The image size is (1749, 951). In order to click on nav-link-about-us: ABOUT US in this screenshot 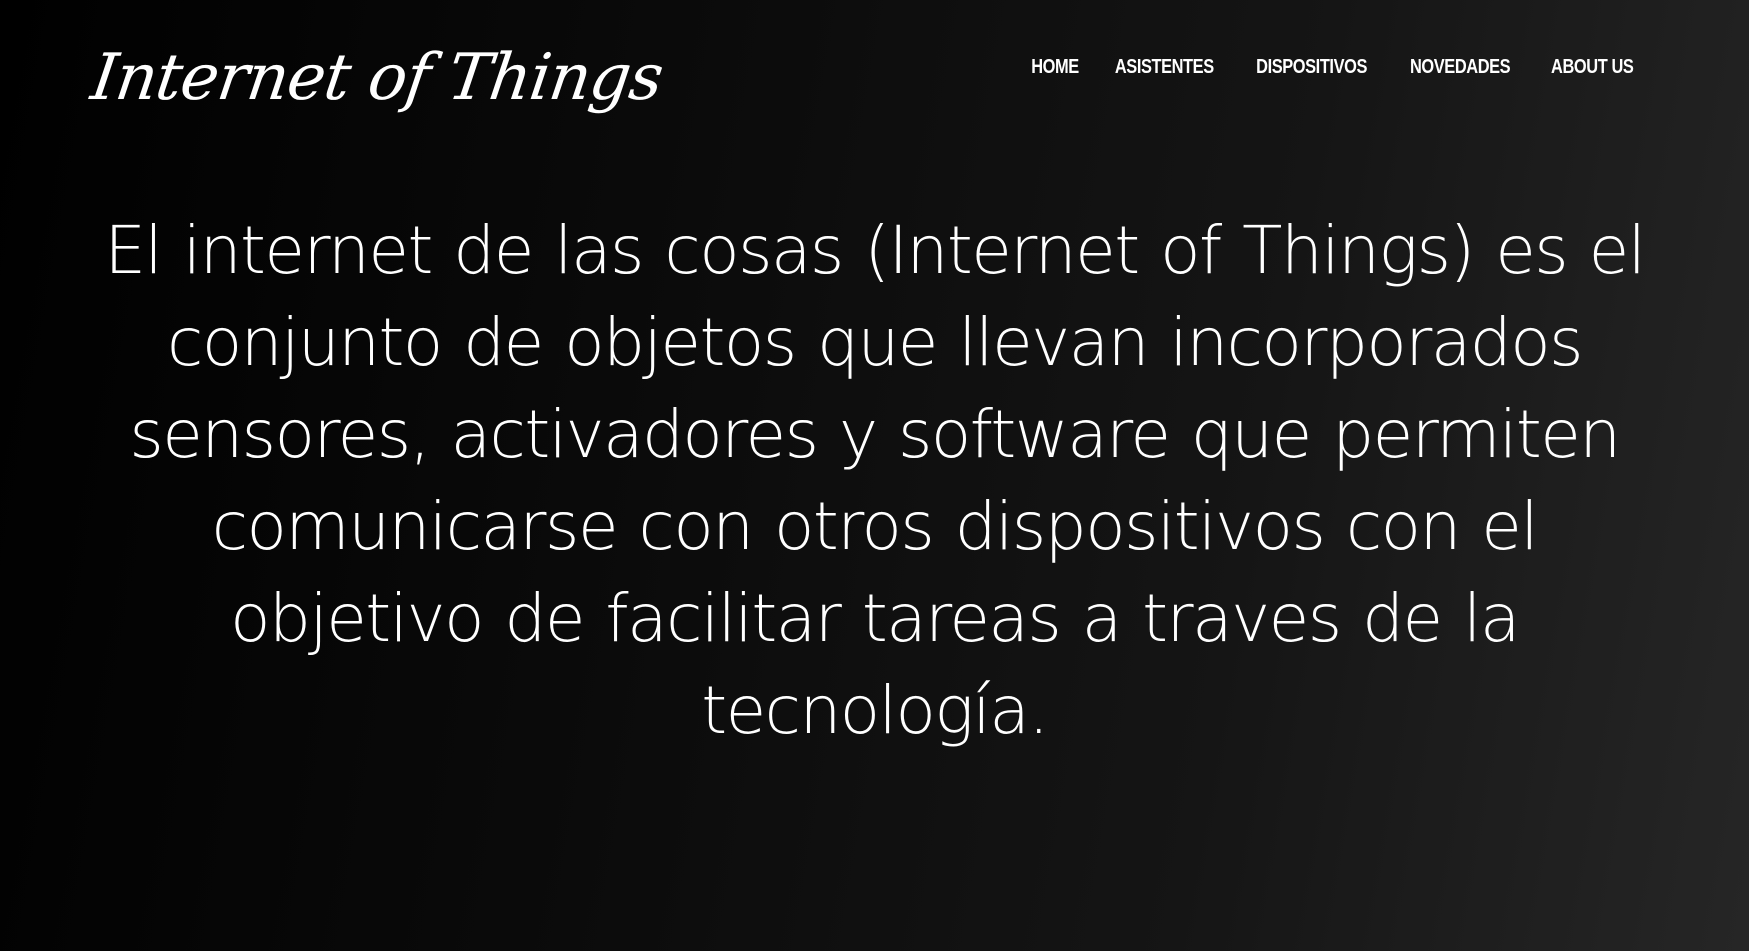, I will do `click(1592, 67)`.